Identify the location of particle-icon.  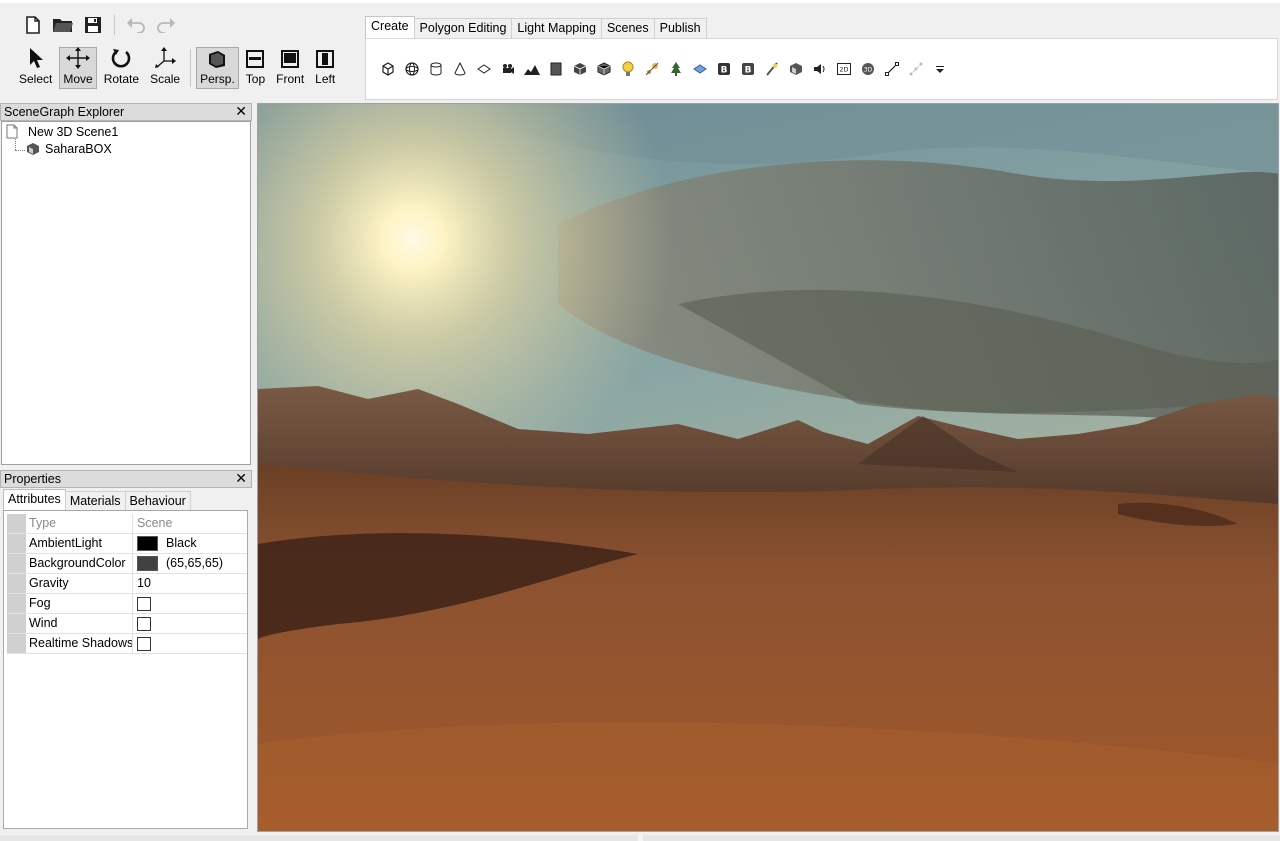
(652, 69).